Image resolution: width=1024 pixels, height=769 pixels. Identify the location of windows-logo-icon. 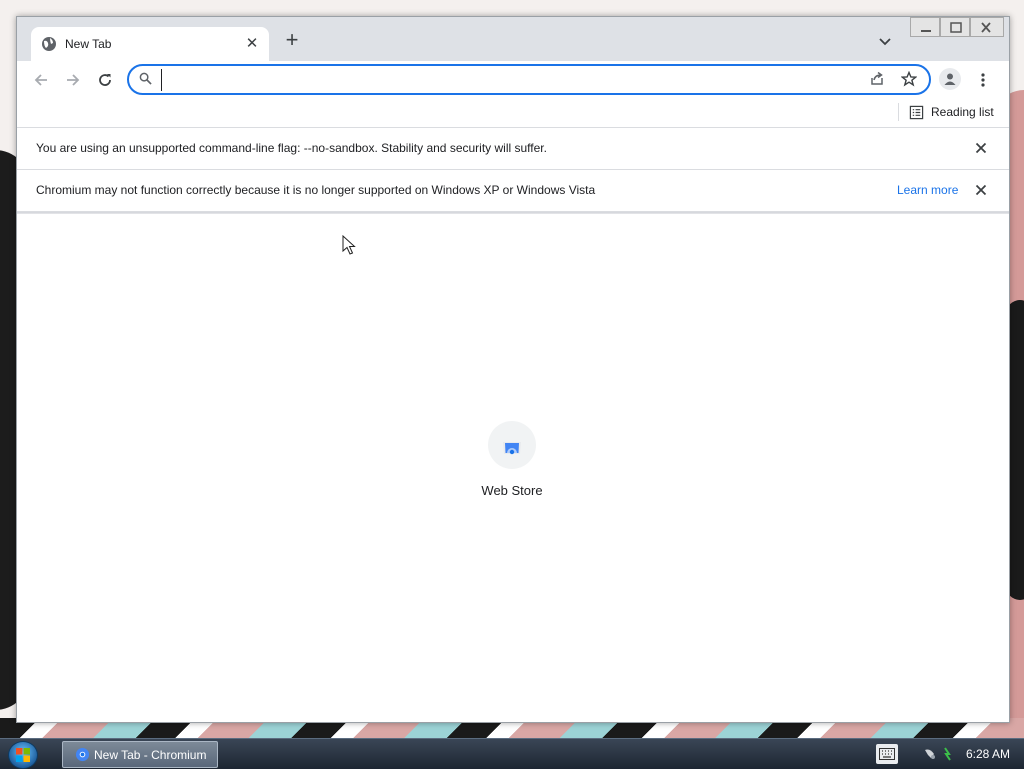
(23, 755).